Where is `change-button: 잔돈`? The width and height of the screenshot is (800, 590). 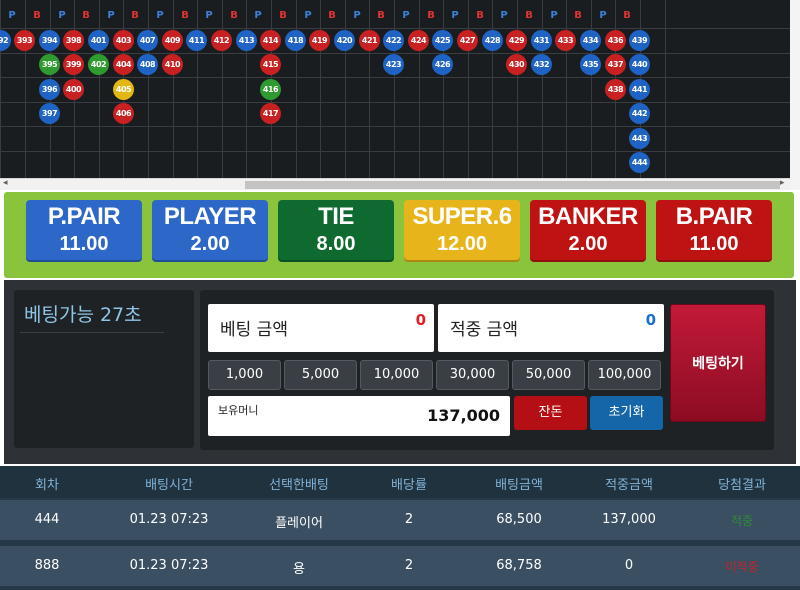
change-button: 잔돈 is located at coordinates (550, 413).